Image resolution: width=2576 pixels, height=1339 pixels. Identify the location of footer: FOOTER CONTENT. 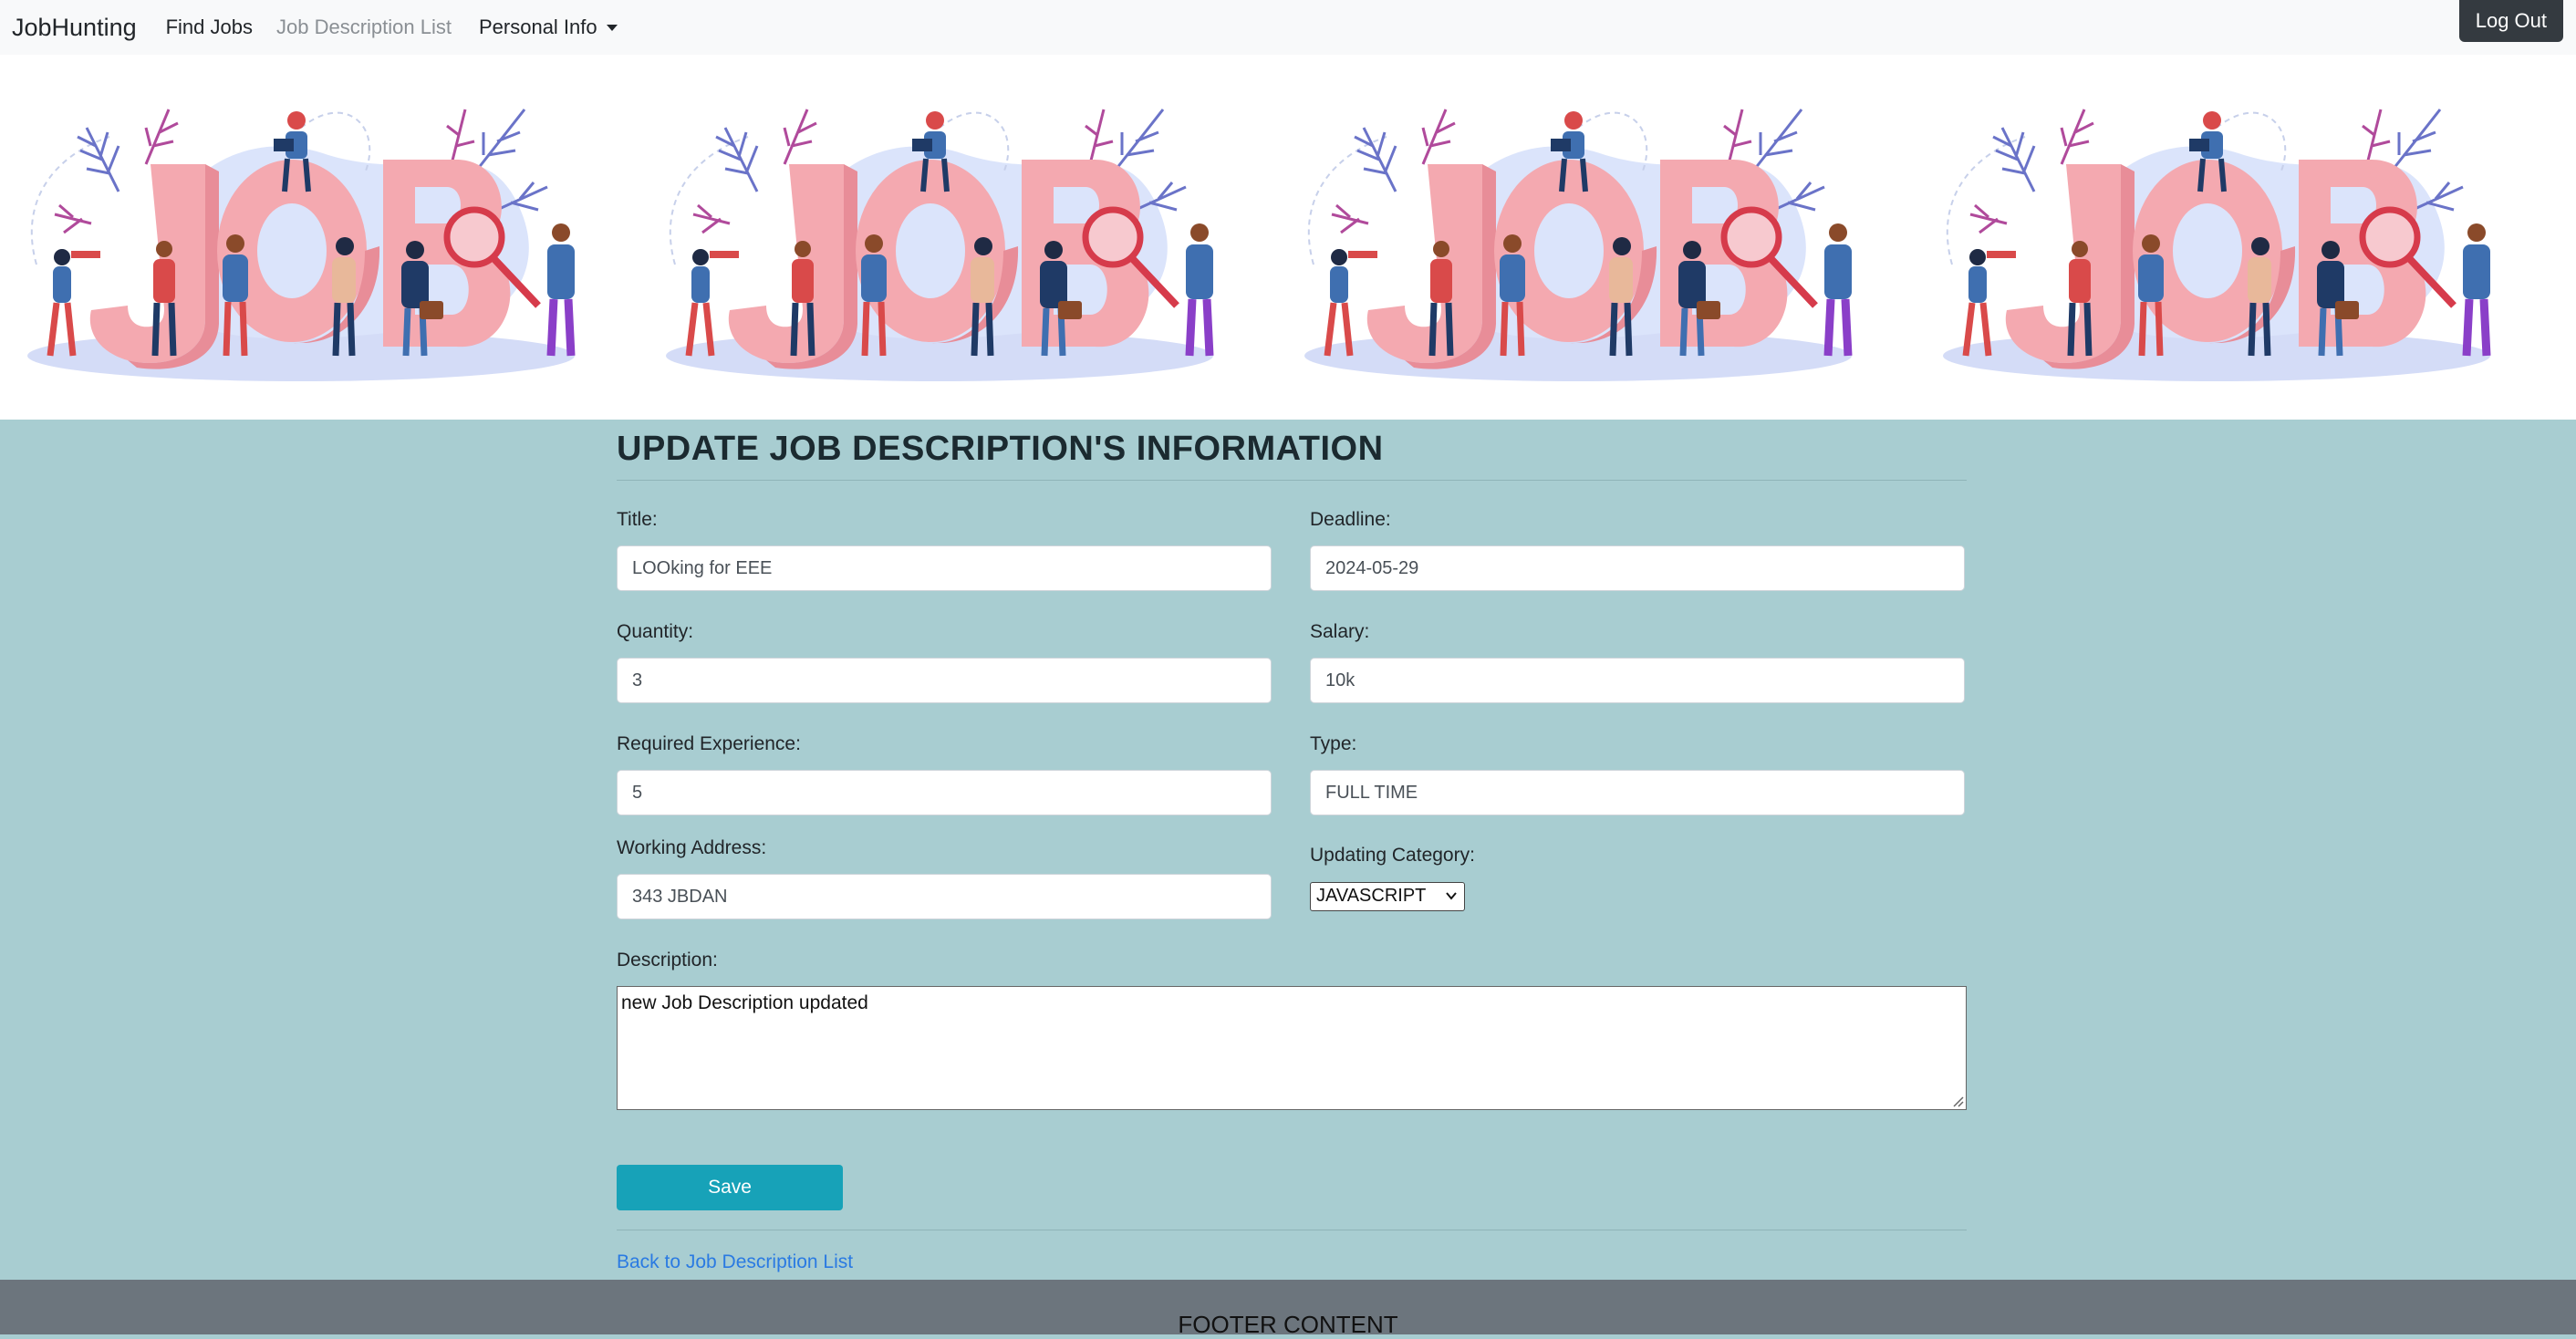
(1288, 1309).